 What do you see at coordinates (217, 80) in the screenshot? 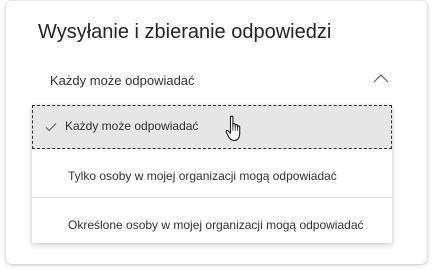
I see `who-can-respond-dropdown: Każdy może odpowiadać` at bounding box center [217, 80].